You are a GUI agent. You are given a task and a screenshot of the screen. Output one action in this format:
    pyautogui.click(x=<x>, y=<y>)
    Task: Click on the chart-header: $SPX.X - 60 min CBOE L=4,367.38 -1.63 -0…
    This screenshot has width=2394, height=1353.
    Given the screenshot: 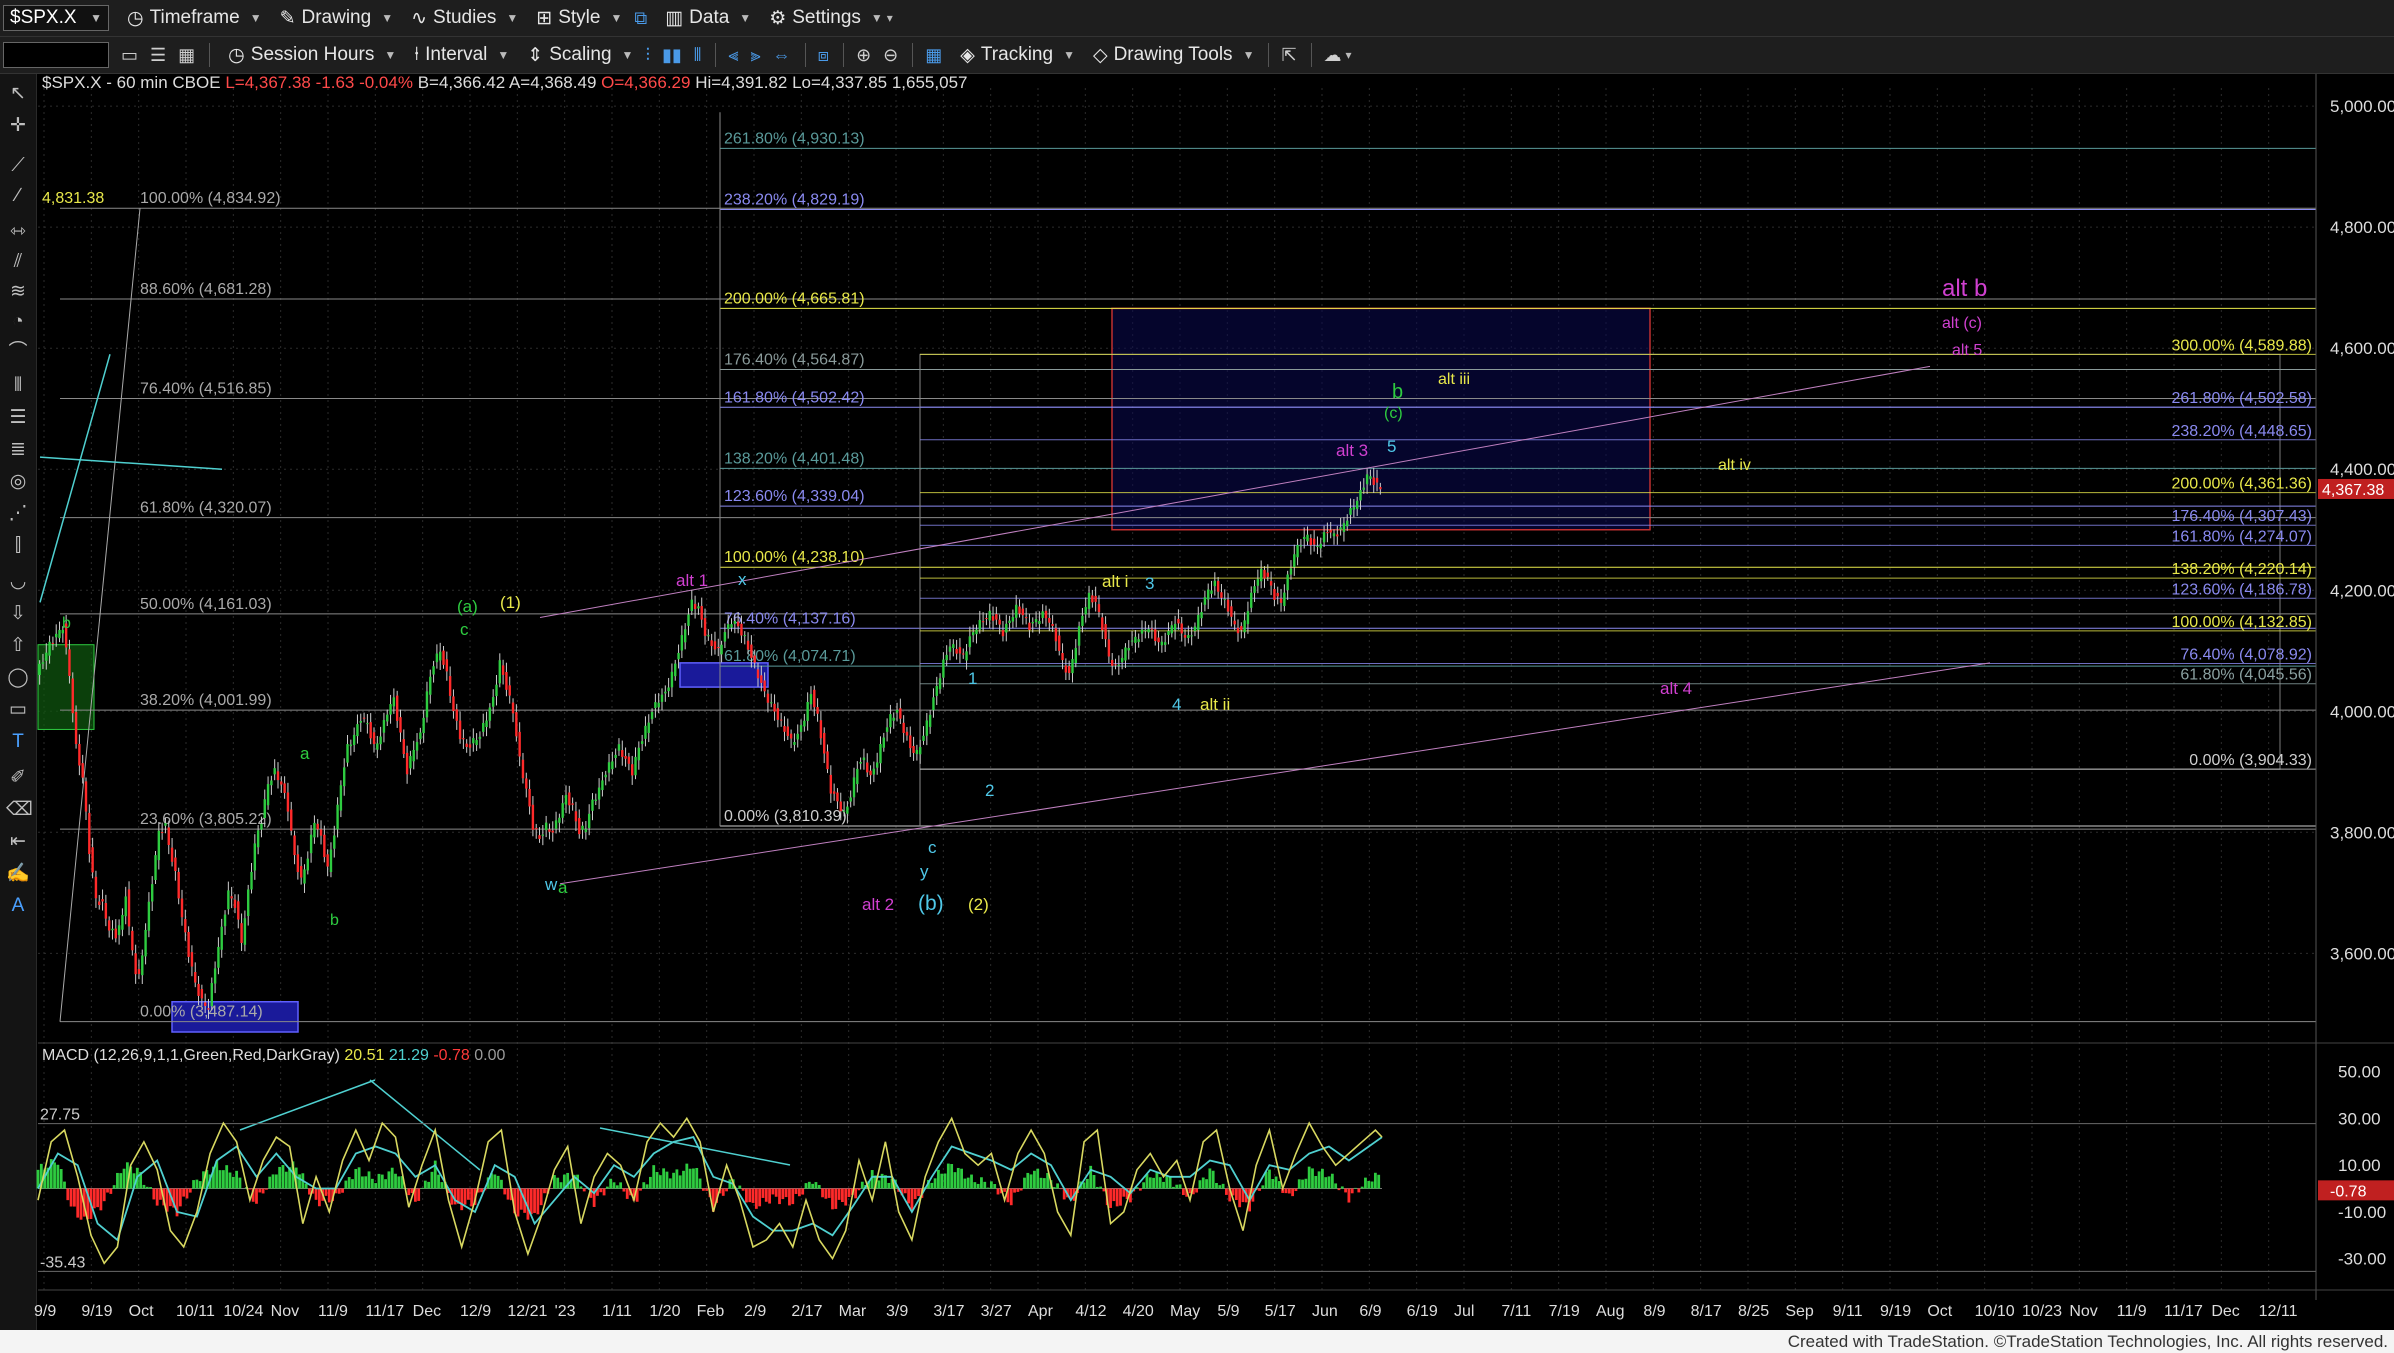 What is the action you would take?
    pyautogui.click(x=504, y=83)
    